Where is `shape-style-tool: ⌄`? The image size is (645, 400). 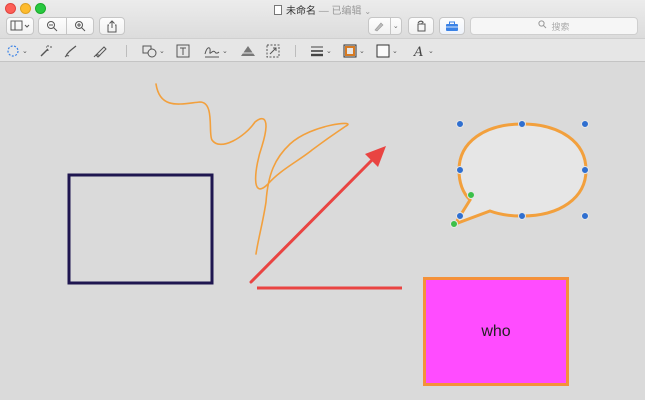
shape-style-tool: ⌄ is located at coordinates (321, 51).